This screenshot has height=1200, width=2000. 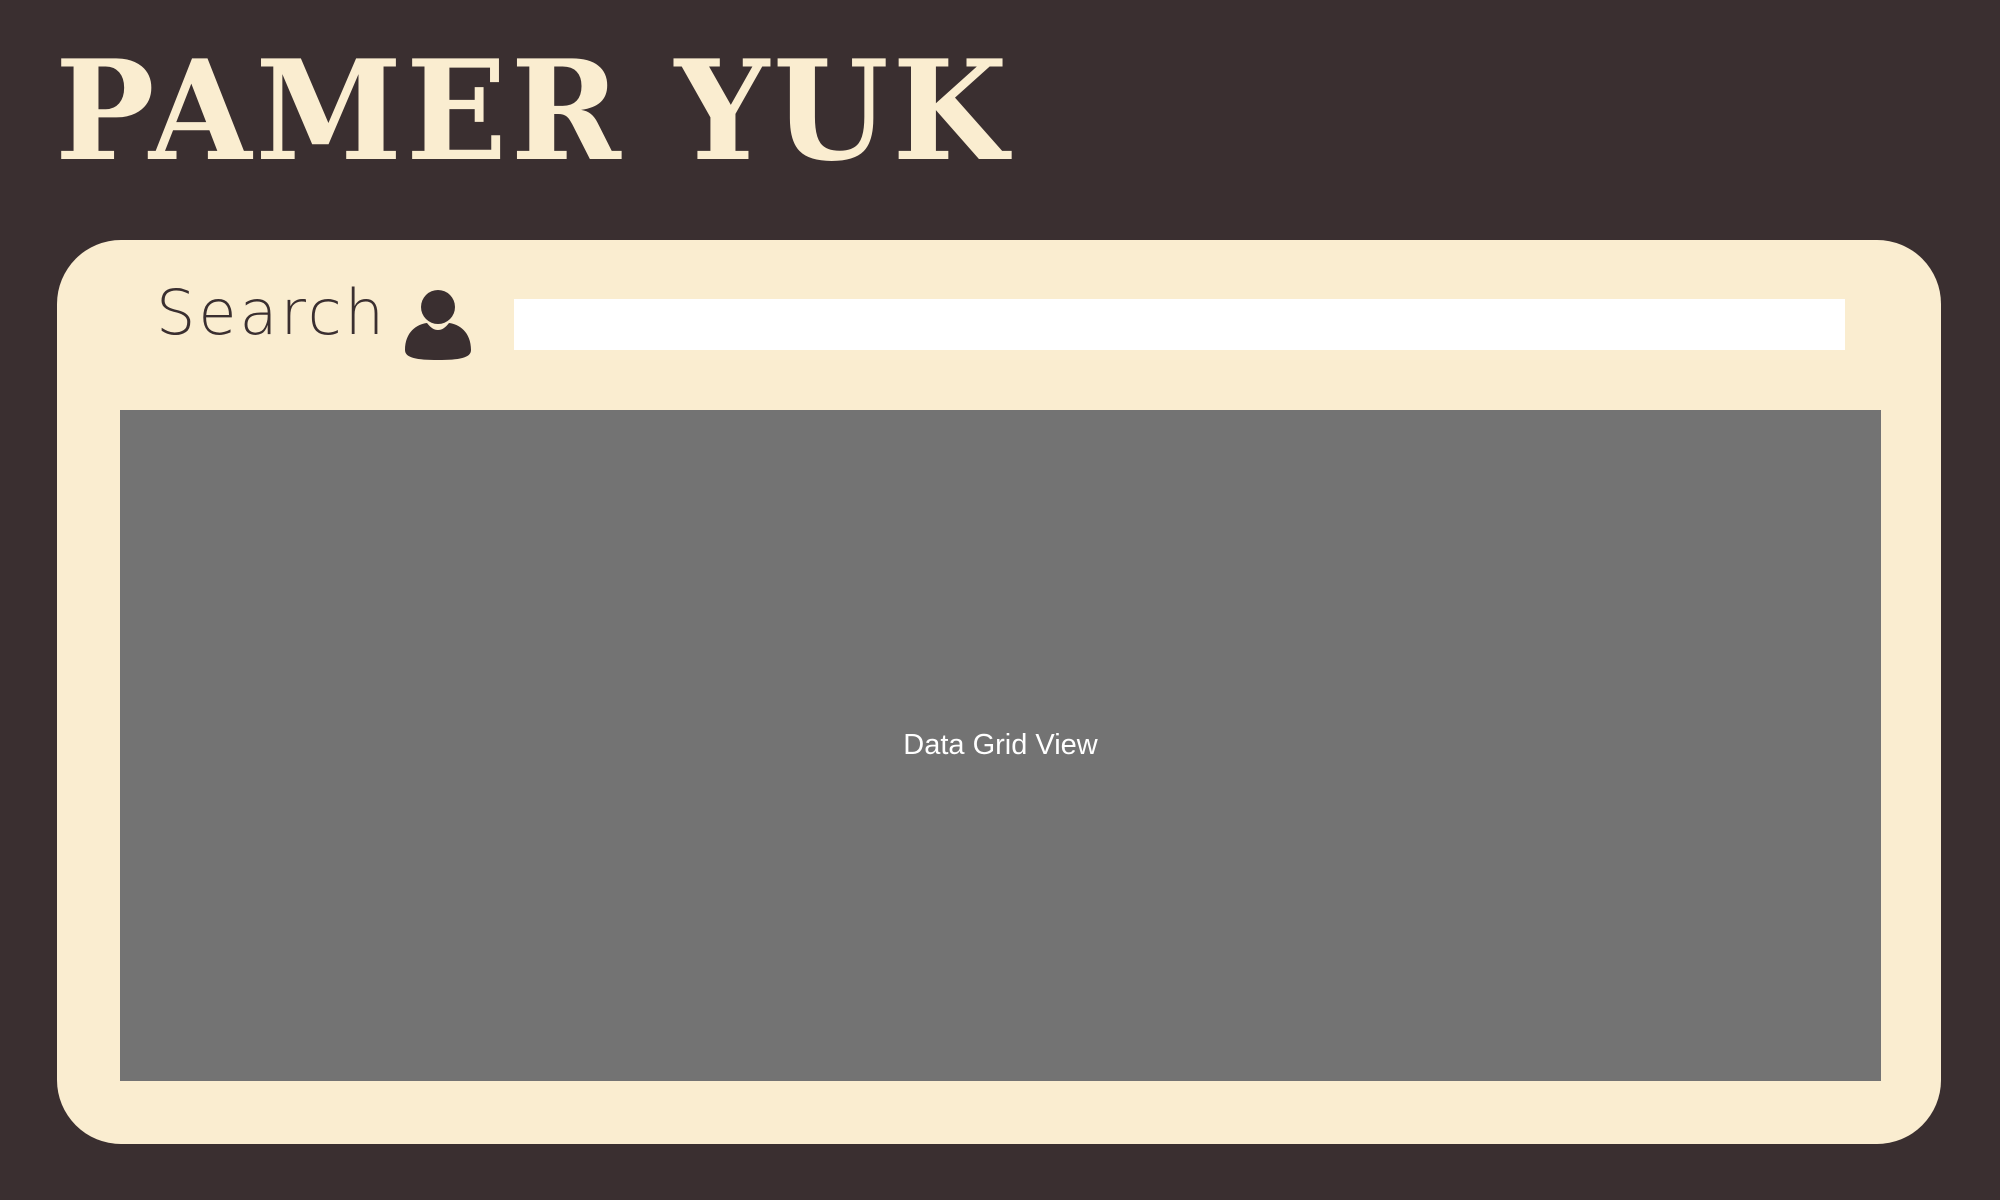 I want to click on data-grid-placeholder-label: Data Grid View, so click(x=1000, y=745).